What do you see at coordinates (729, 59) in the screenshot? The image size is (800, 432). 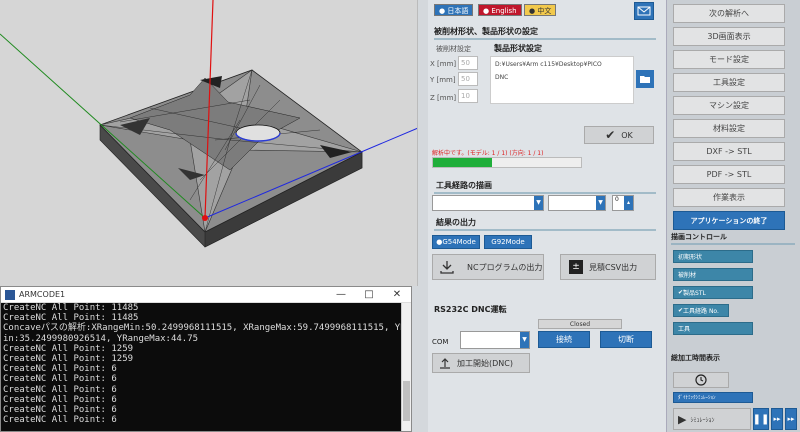 I see `mode-settings-button: モード設定` at bounding box center [729, 59].